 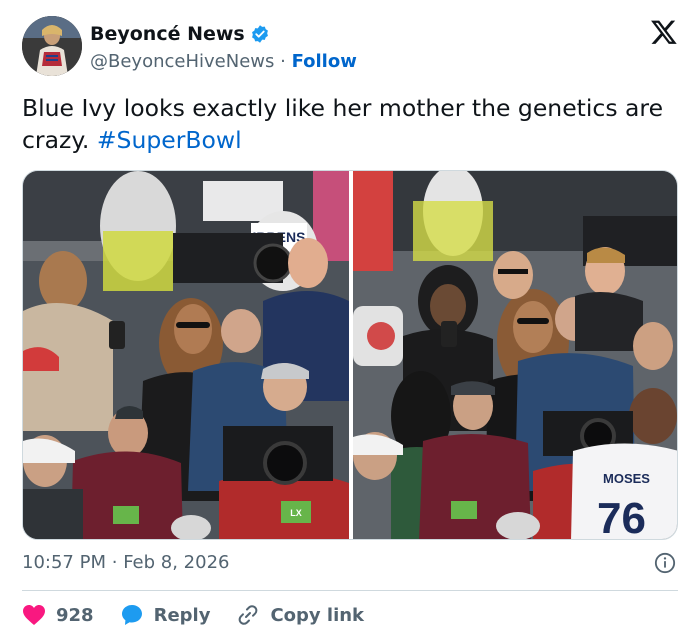 What do you see at coordinates (664, 32) in the screenshot?
I see `x-logo-icon` at bounding box center [664, 32].